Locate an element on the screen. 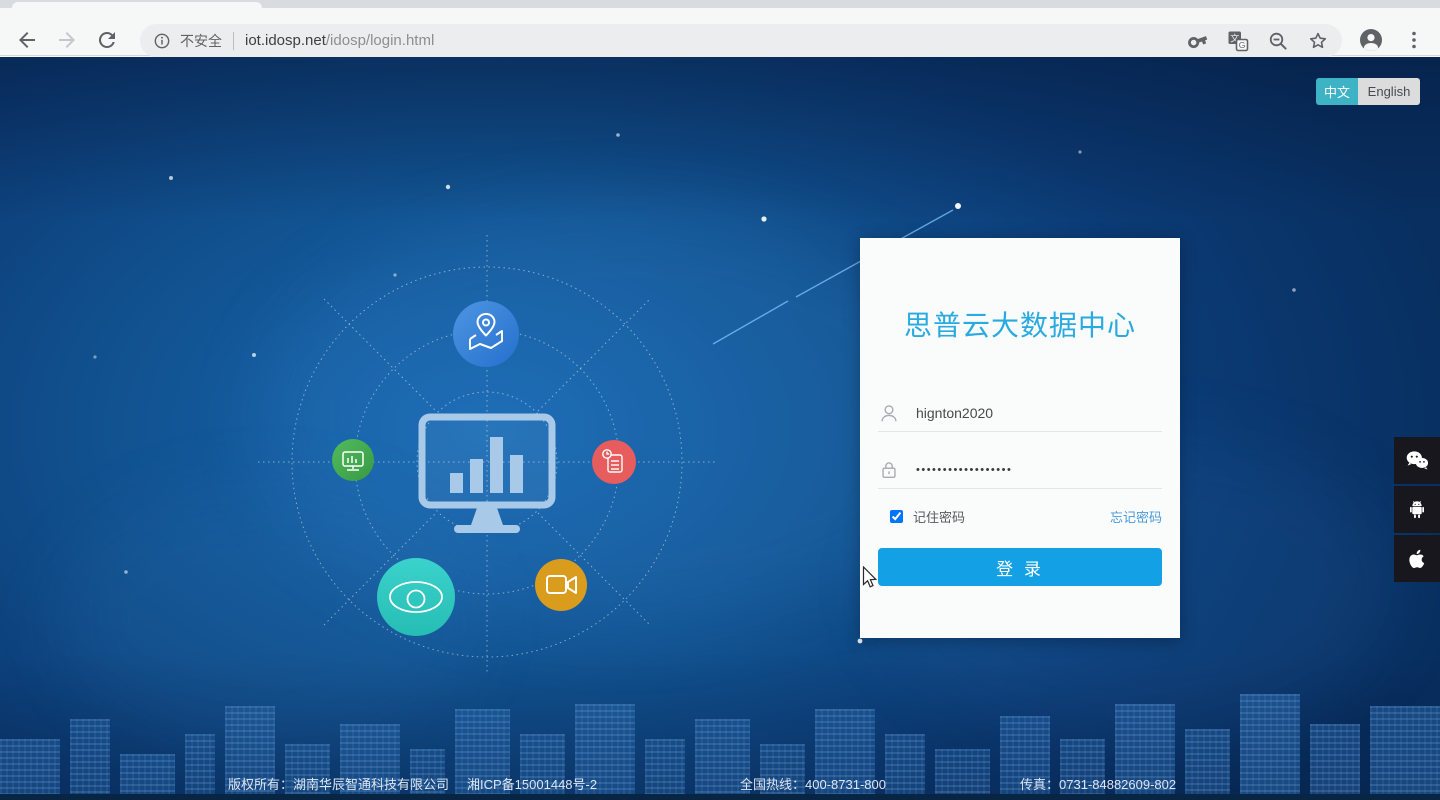  monitor-chart-icon is located at coordinates (353, 460).